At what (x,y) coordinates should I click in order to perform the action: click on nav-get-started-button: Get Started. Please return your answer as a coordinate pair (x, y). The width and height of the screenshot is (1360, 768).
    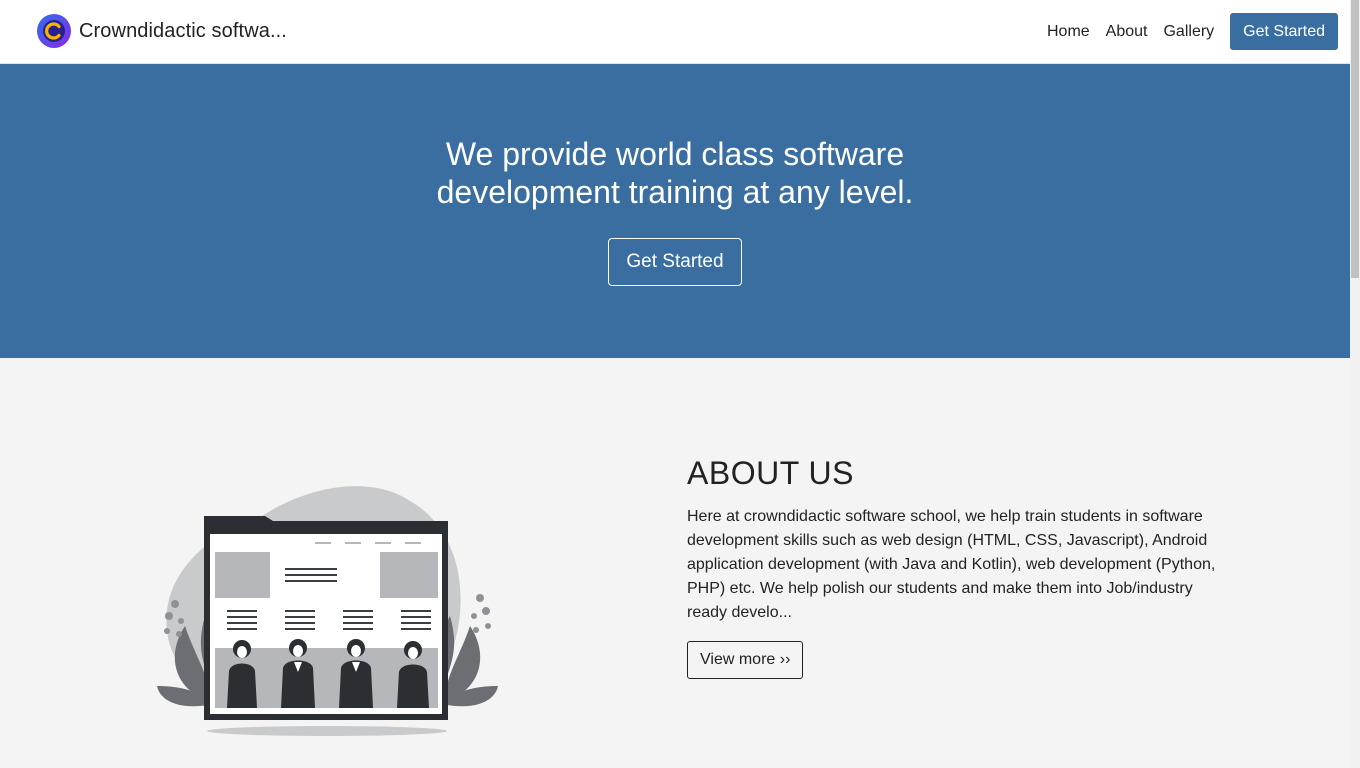
    Looking at the image, I should click on (1284, 31).